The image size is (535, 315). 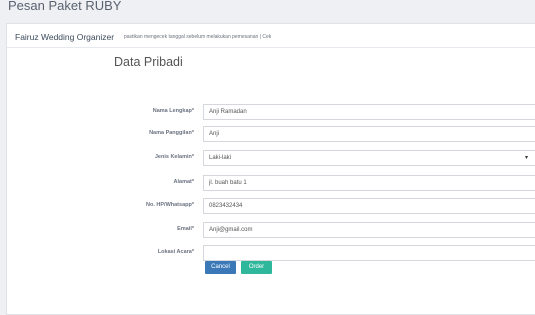 I want to click on page-title: Pesan Paket RUBY, so click(x=65, y=6).